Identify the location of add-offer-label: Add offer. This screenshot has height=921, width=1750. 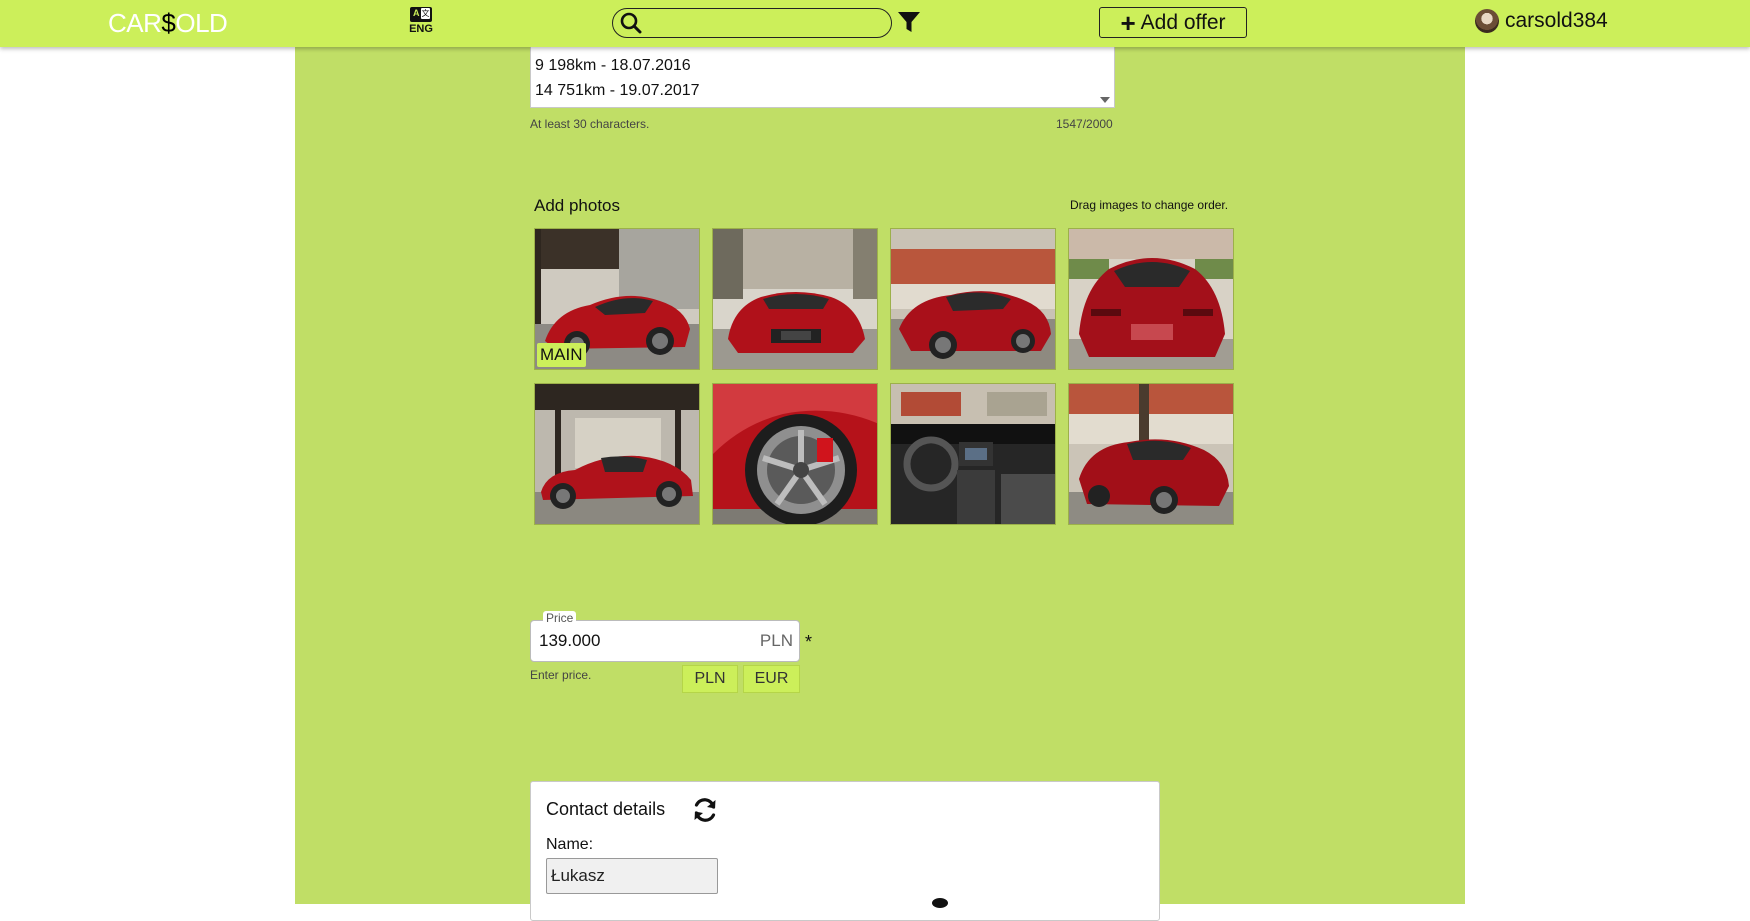
(1183, 22).